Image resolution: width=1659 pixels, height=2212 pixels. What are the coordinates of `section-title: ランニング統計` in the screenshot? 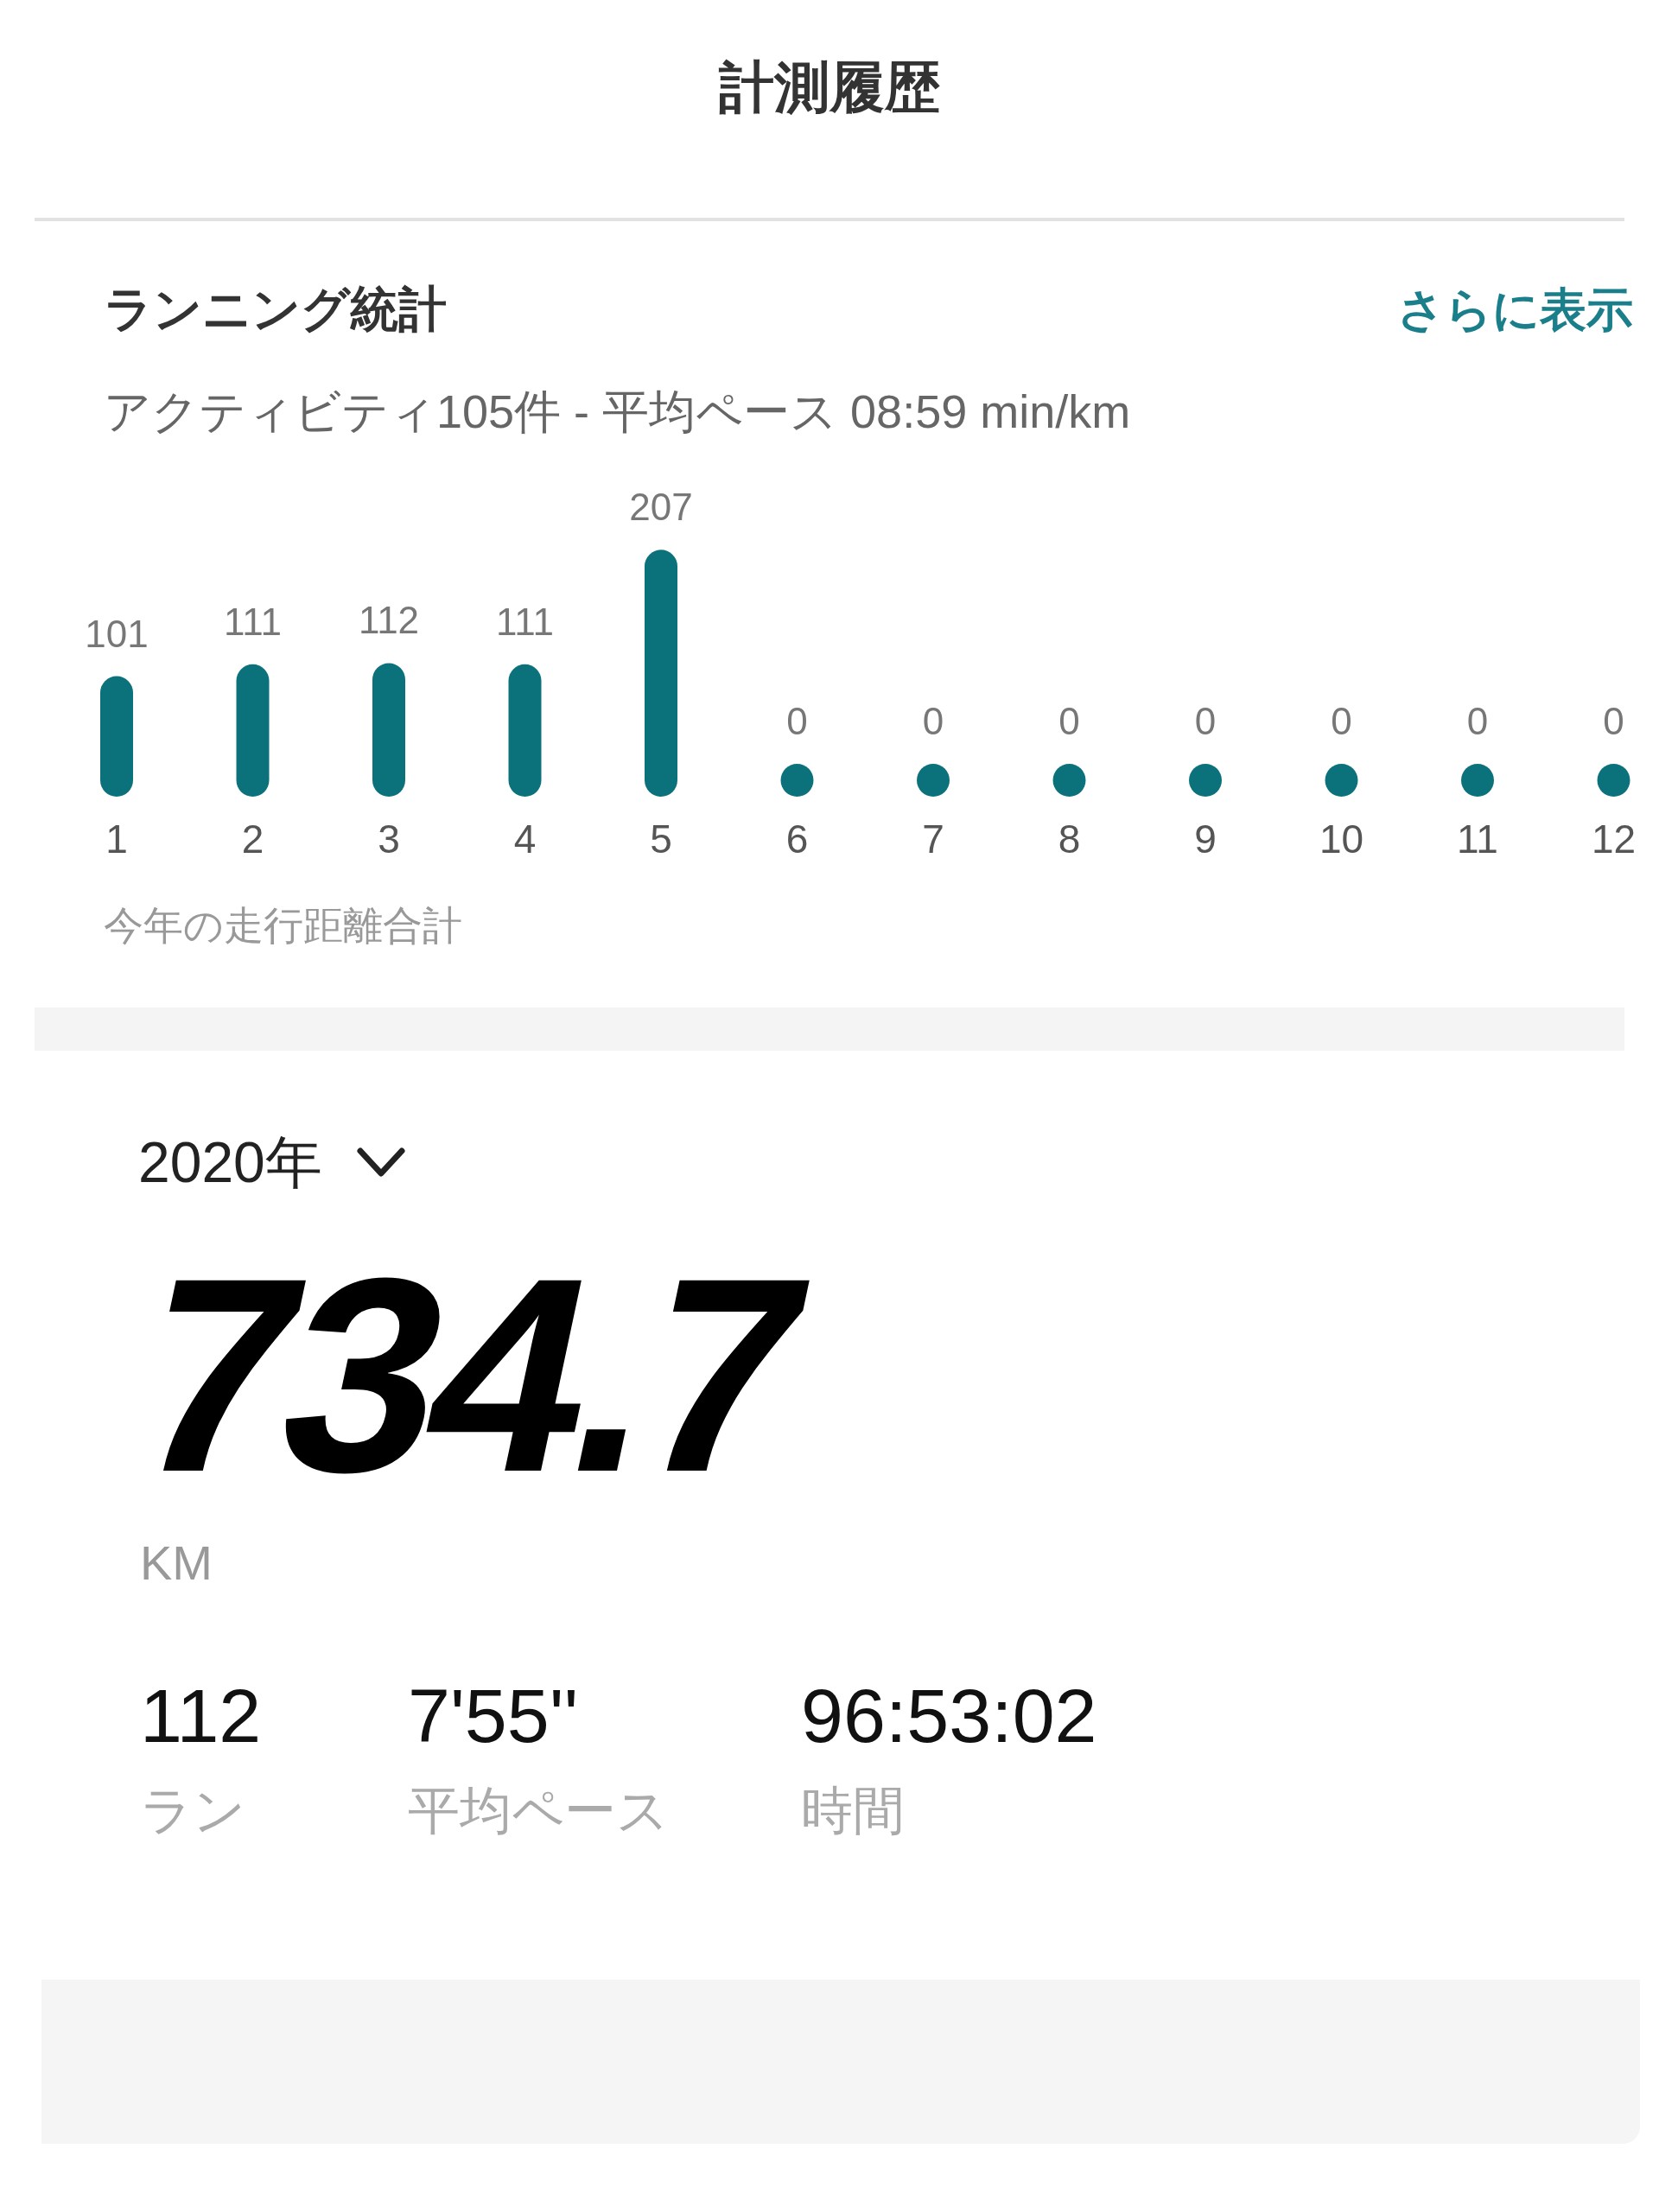 It's located at (275, 309).